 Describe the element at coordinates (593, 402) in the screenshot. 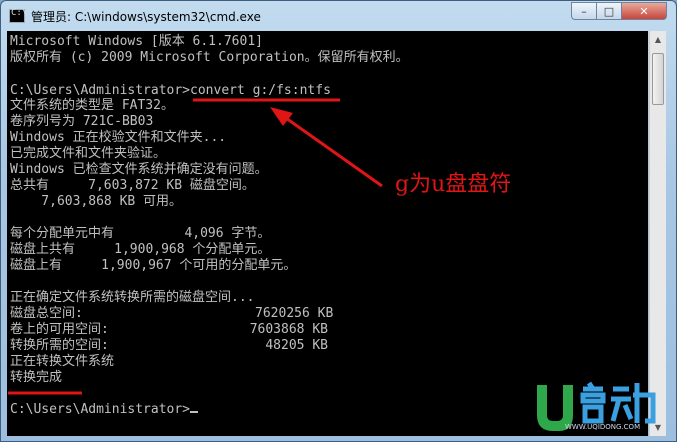

I see `logo-glyph-qi` at that location.